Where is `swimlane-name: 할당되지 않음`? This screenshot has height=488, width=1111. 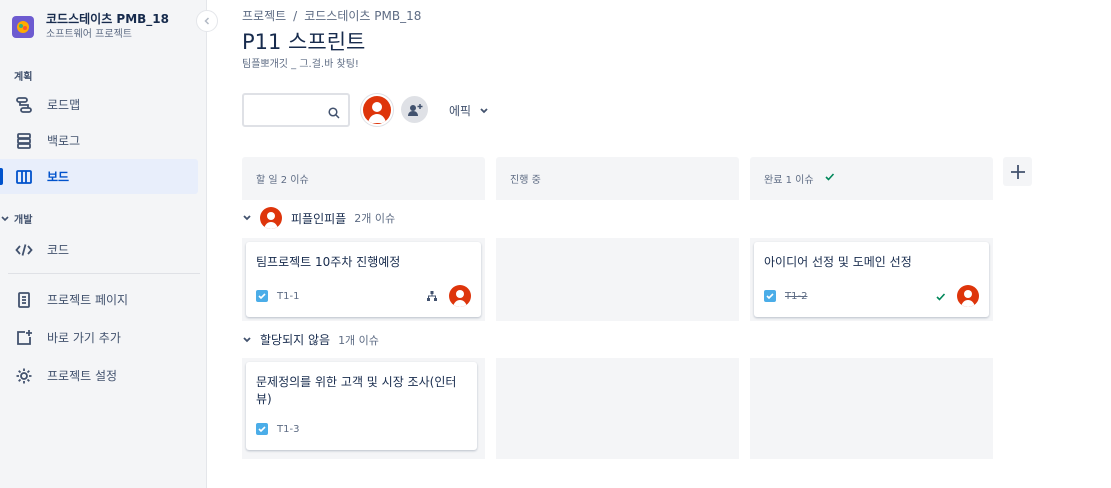 swimlane-name: 할당되지 않음 is located at coordinates (295, 340).